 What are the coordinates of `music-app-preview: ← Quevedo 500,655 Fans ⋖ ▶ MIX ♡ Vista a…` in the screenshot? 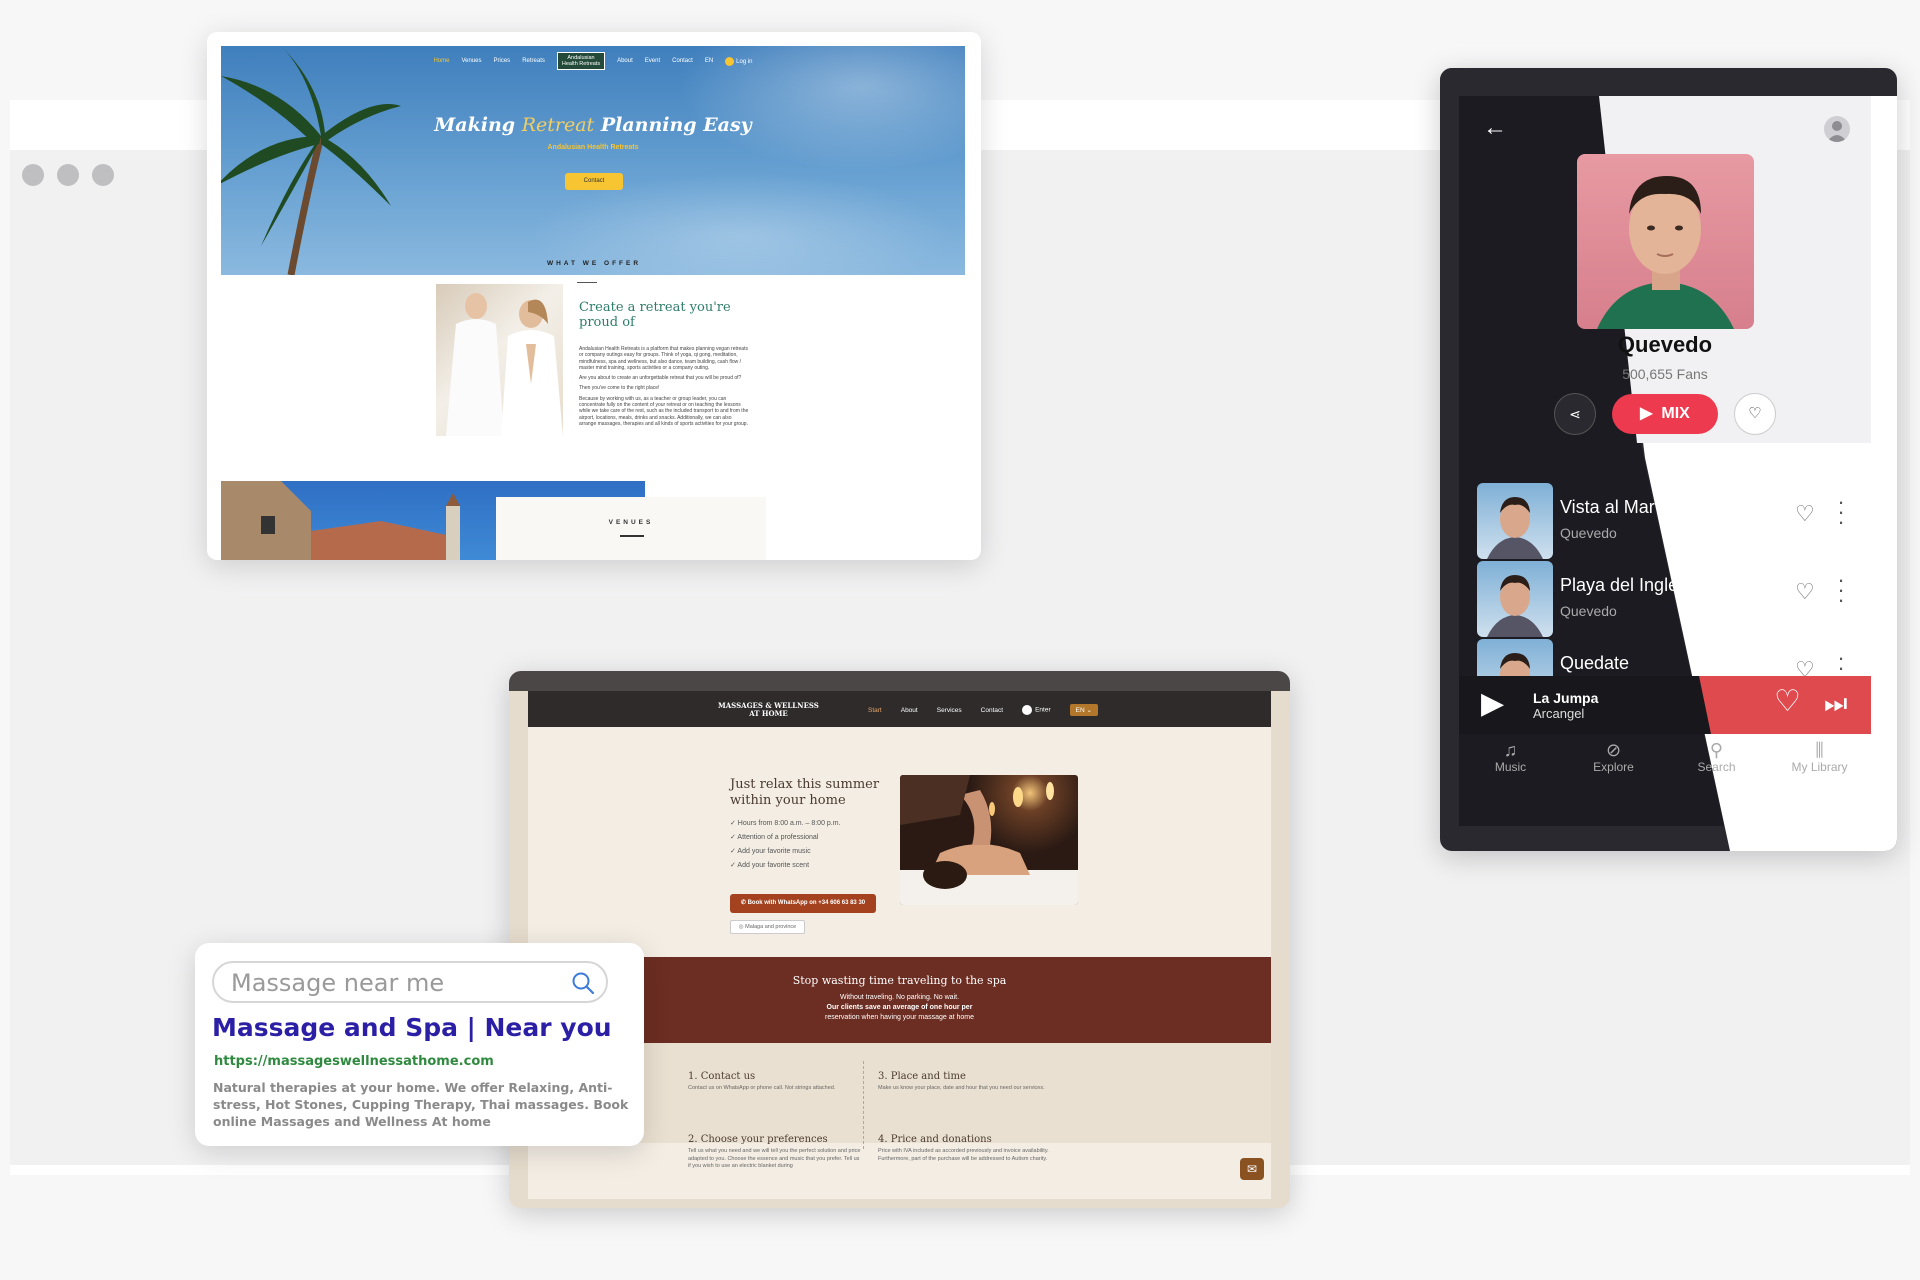 It's located at (1668, 459).